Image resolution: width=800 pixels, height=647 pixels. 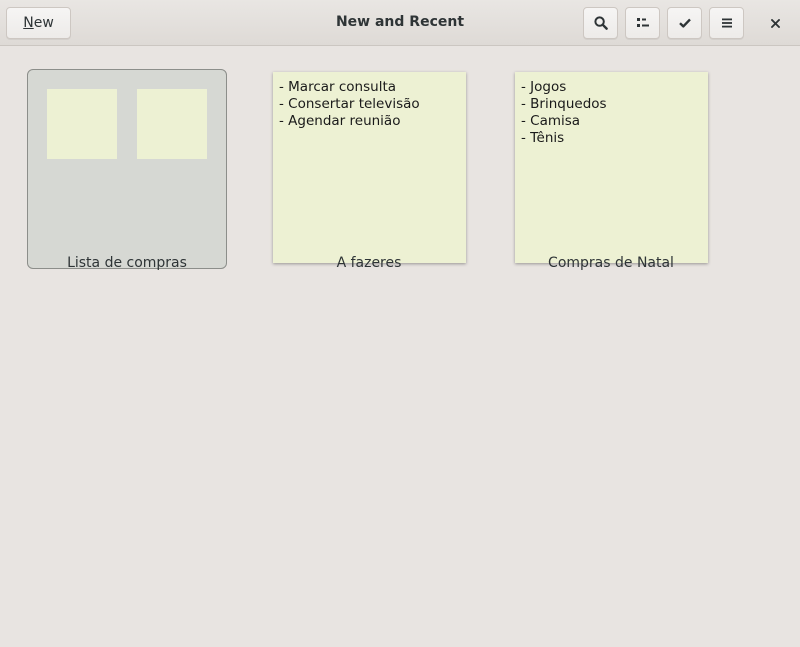 I want to click on main-menu-button, so click(x=726, y=23).